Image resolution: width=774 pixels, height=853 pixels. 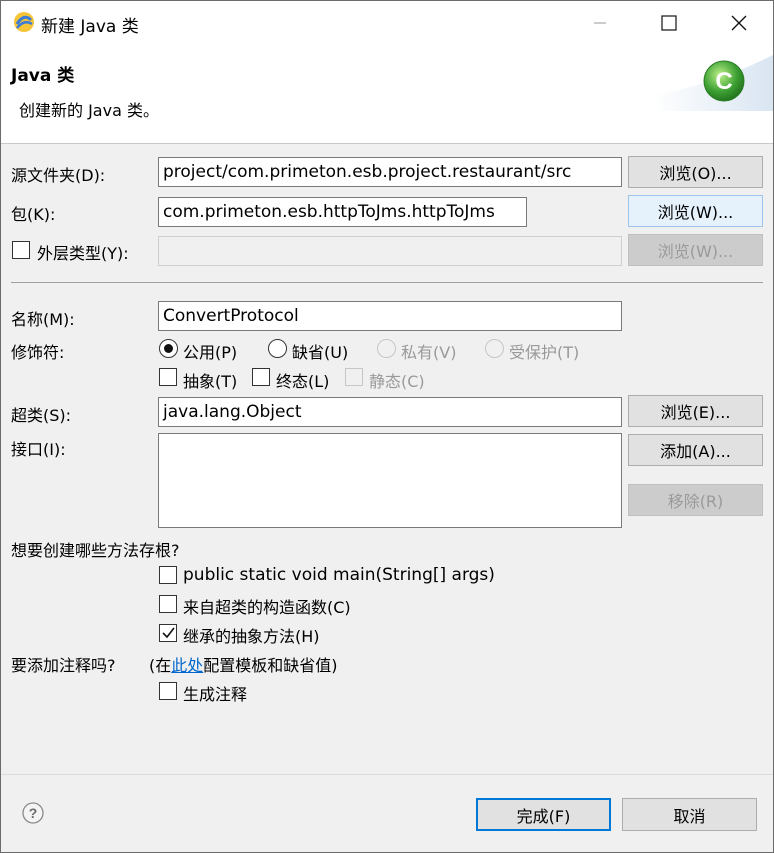 What do you see at coordinates (544, 352) in the screenshot?
I see `protected-radio-label: 受保护(T)` at bounding box center [544, 352].